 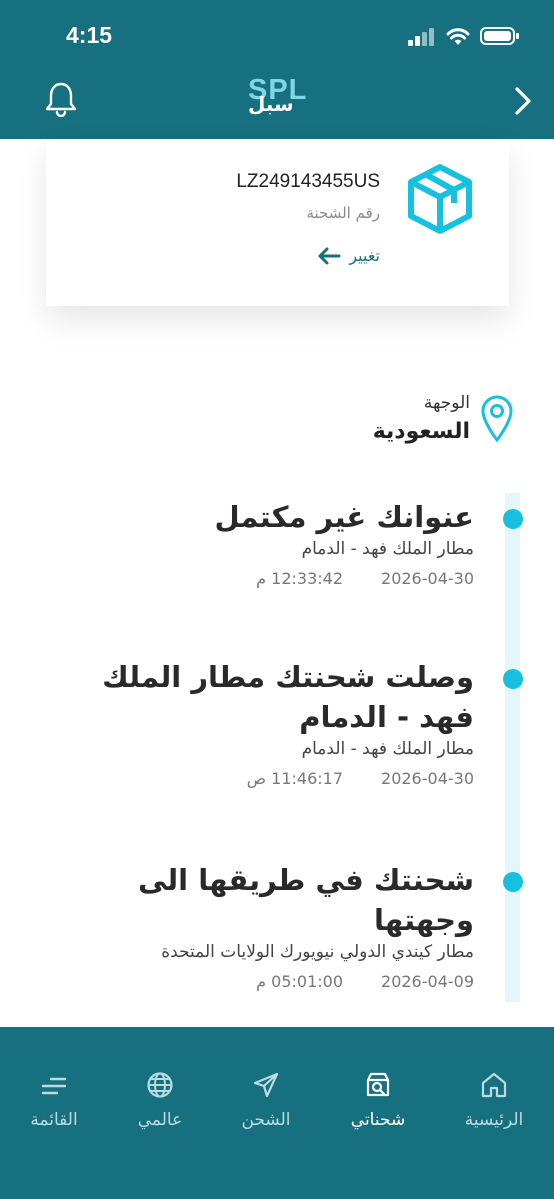 What do you see at coordinates (54, 1120) in the screenshot?
I see `nav-label: القائمة` at bounding box center [54, 1120].